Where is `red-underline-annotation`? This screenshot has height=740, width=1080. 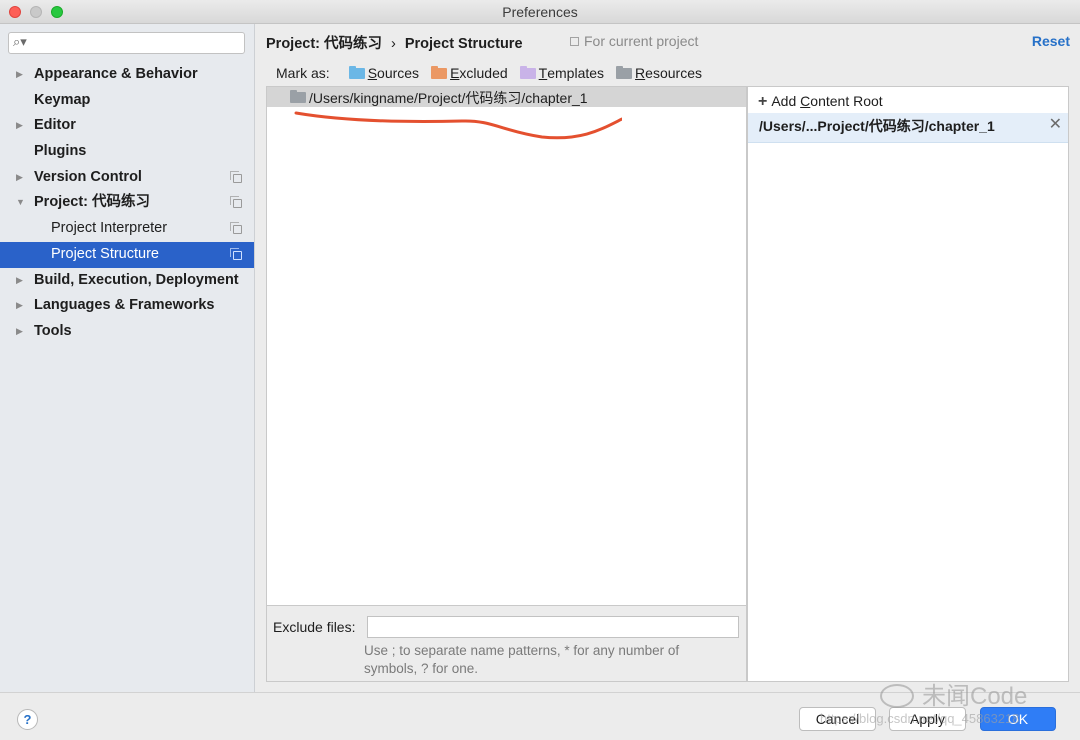 red-underline-annotation is located at coordinates (458, 125).